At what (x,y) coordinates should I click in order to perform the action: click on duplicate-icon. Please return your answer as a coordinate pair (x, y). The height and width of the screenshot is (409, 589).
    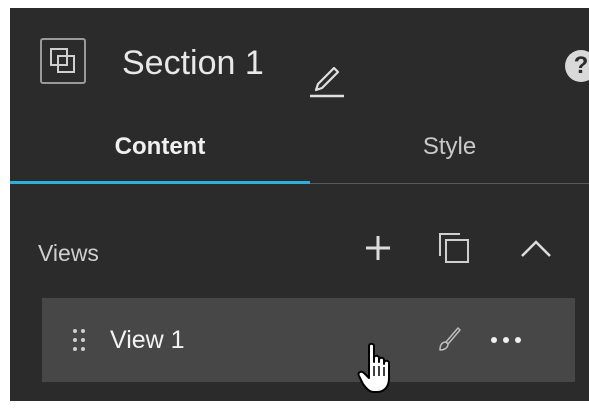
    Looking at the image, I should click on (454, 248).